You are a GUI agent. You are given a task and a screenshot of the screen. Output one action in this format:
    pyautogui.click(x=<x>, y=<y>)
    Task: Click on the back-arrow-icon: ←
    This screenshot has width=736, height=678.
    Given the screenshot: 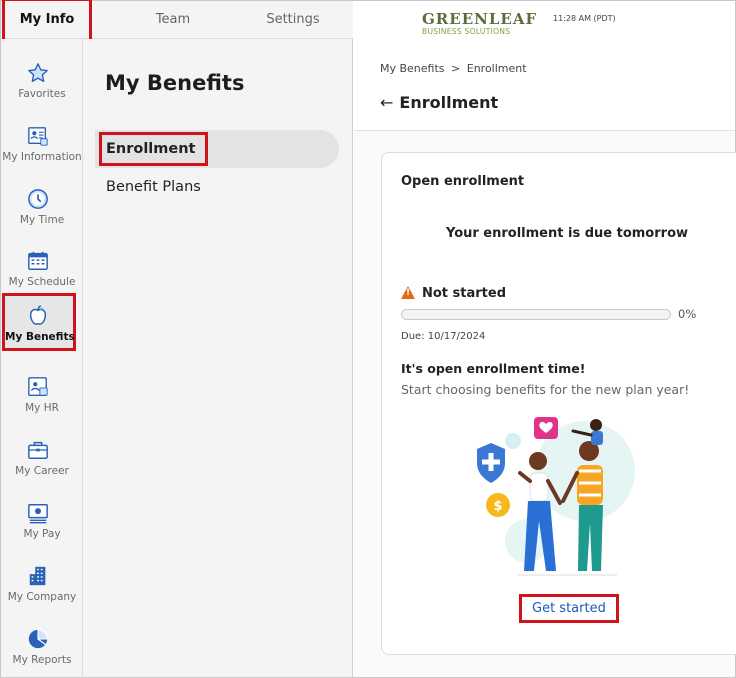 What is the action you would take?
    pyautogui.click(x=386, y=102)
    